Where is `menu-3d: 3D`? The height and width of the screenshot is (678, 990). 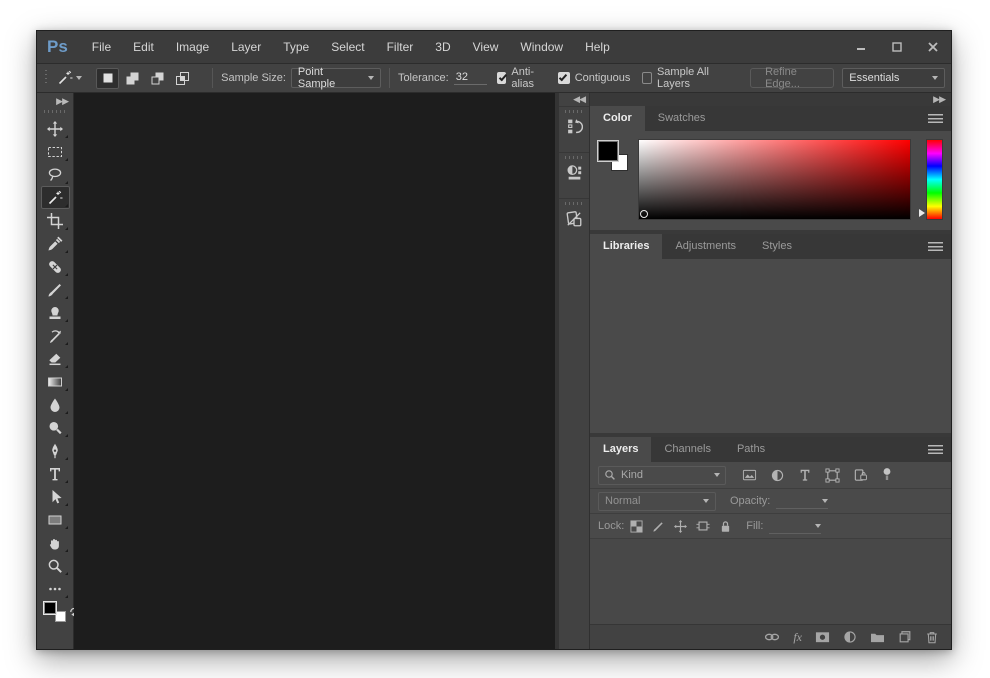 menu-3d: 3D is located at coordinates (442, 47).